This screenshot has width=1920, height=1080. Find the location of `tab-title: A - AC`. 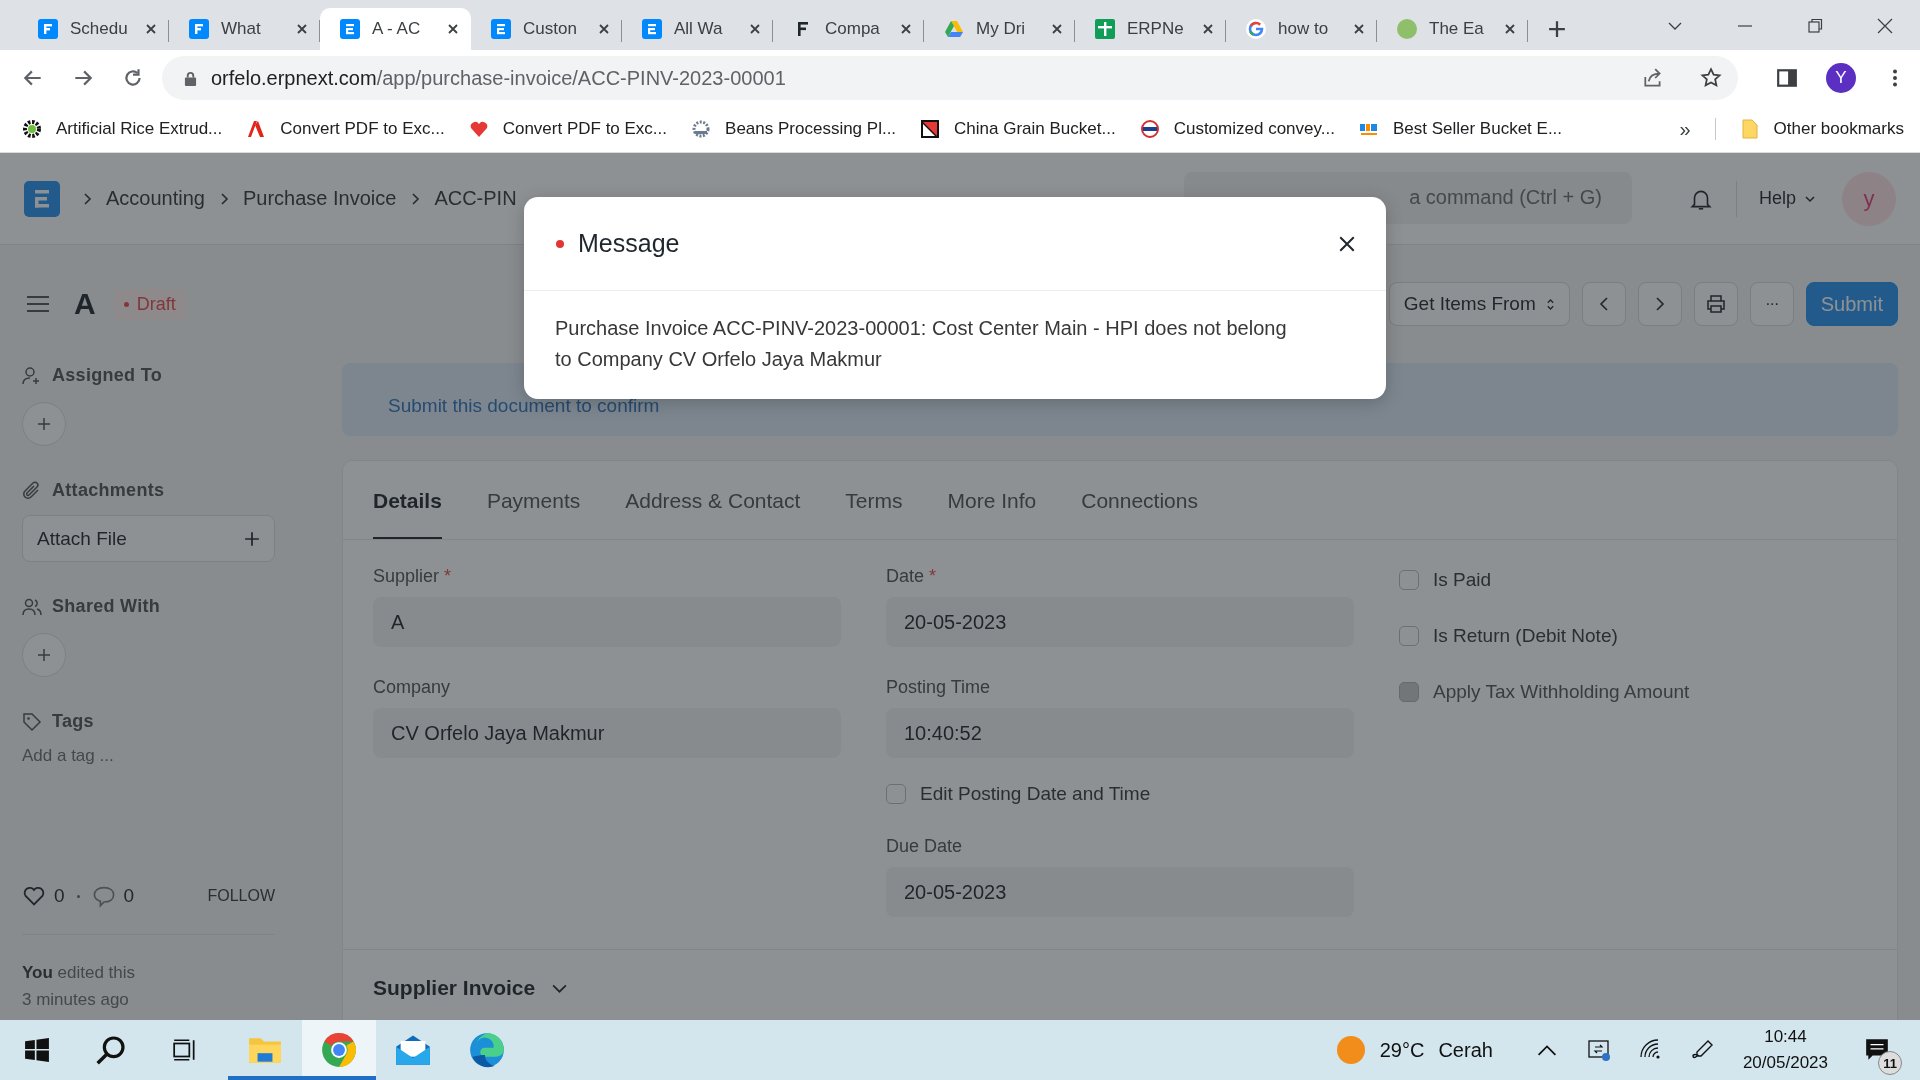

tab-title: A - AC is located at coordinates (397, 29).